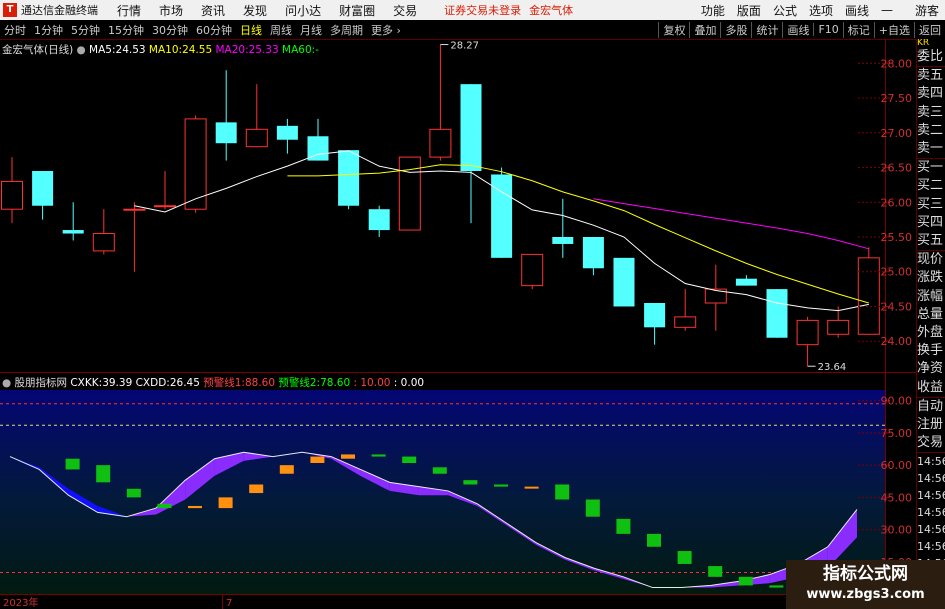  What do you see at coordinates (126, 30) in the screenshot?
I see `period-tab-15min: 15分钟` at bounding box center [126, 30].